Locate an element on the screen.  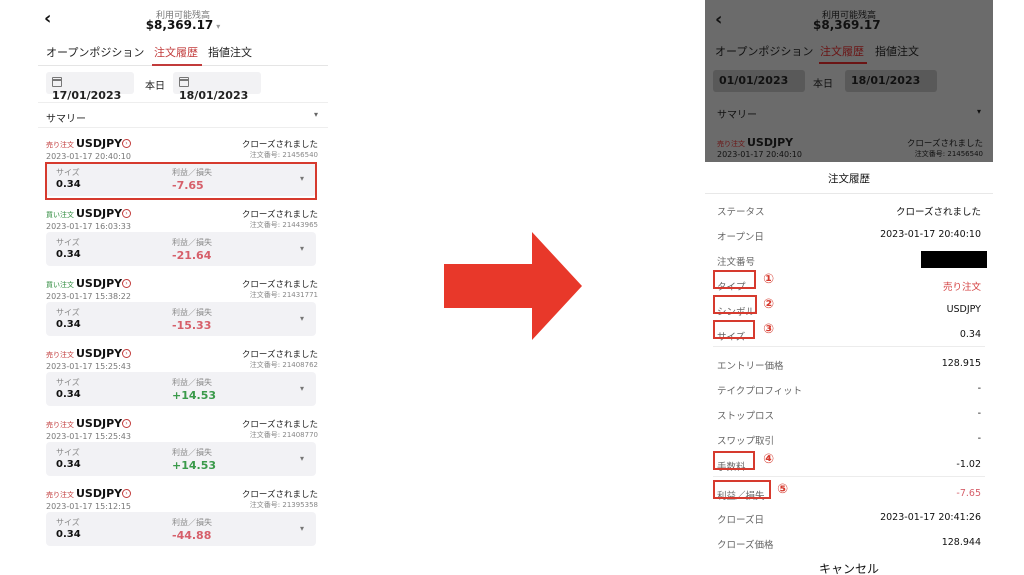
pl-value: +14.53 is located at coordinates (194, 395).